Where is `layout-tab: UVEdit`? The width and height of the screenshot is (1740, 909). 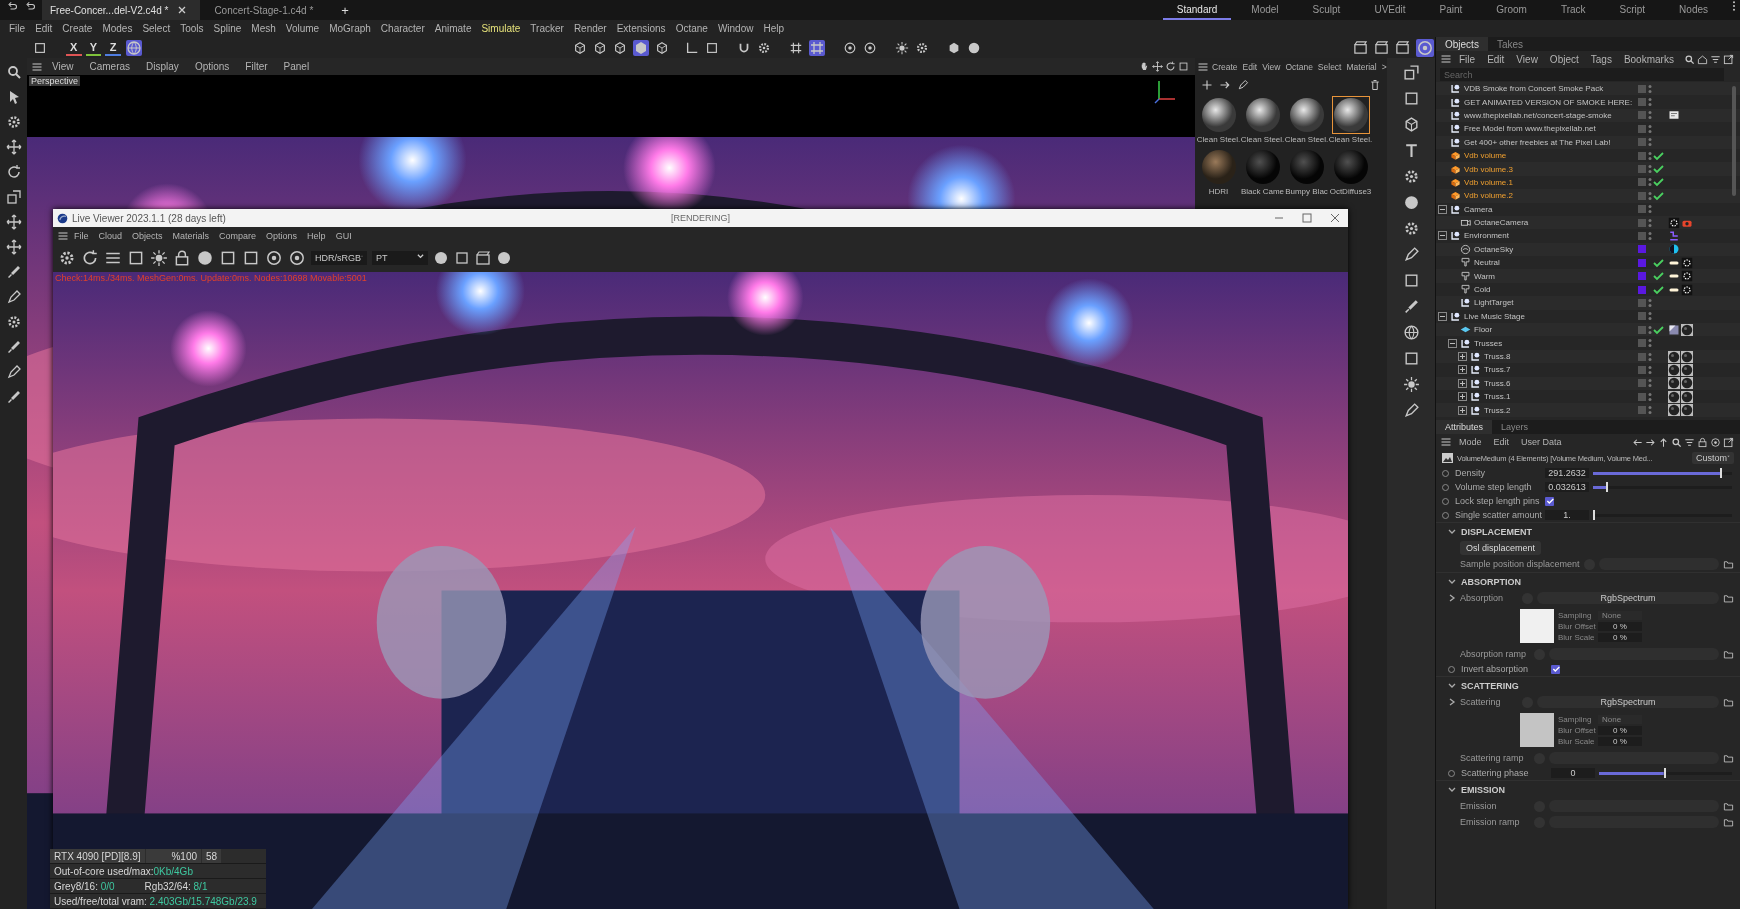
layout-tab: UVEdit is located at coordinates (1390, 10).